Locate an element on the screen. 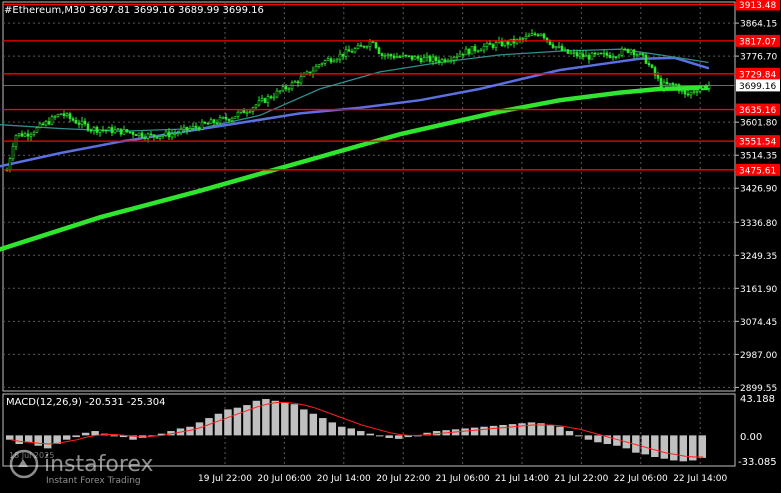 The height and width of the screenshot is (493, 781). y-tick-label: 3249.35 is located at coordinates (758, 257).